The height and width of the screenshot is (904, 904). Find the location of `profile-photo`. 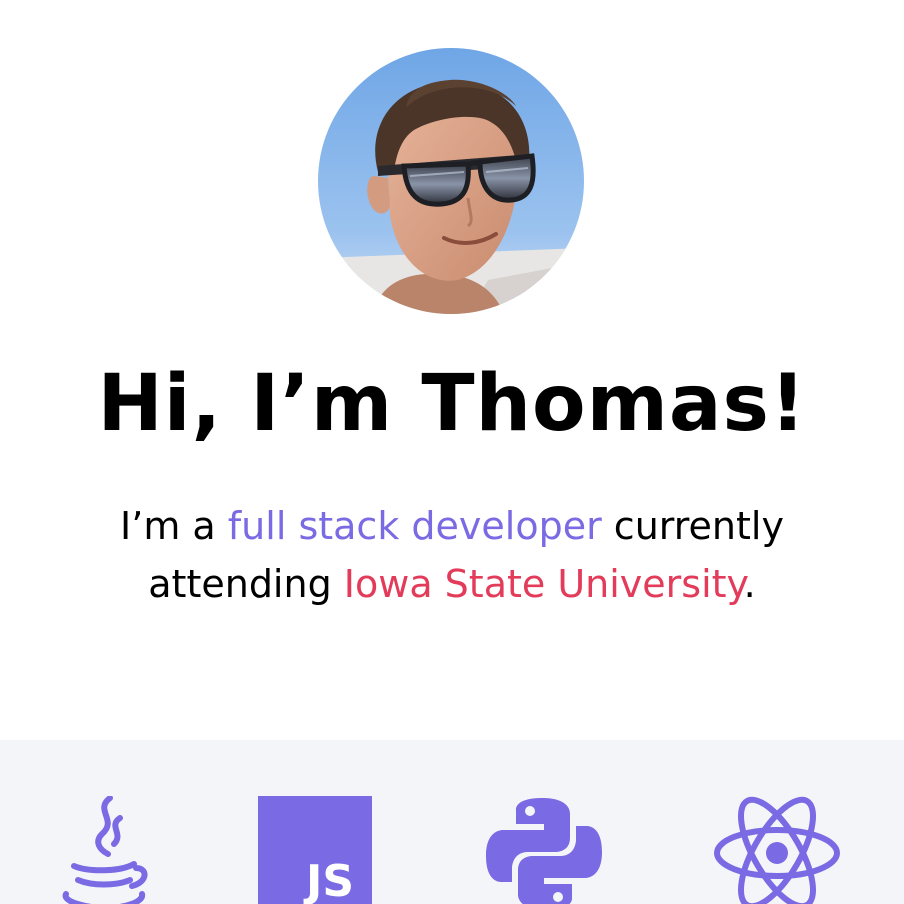

profile-photo is located at coordinates (451, 181).